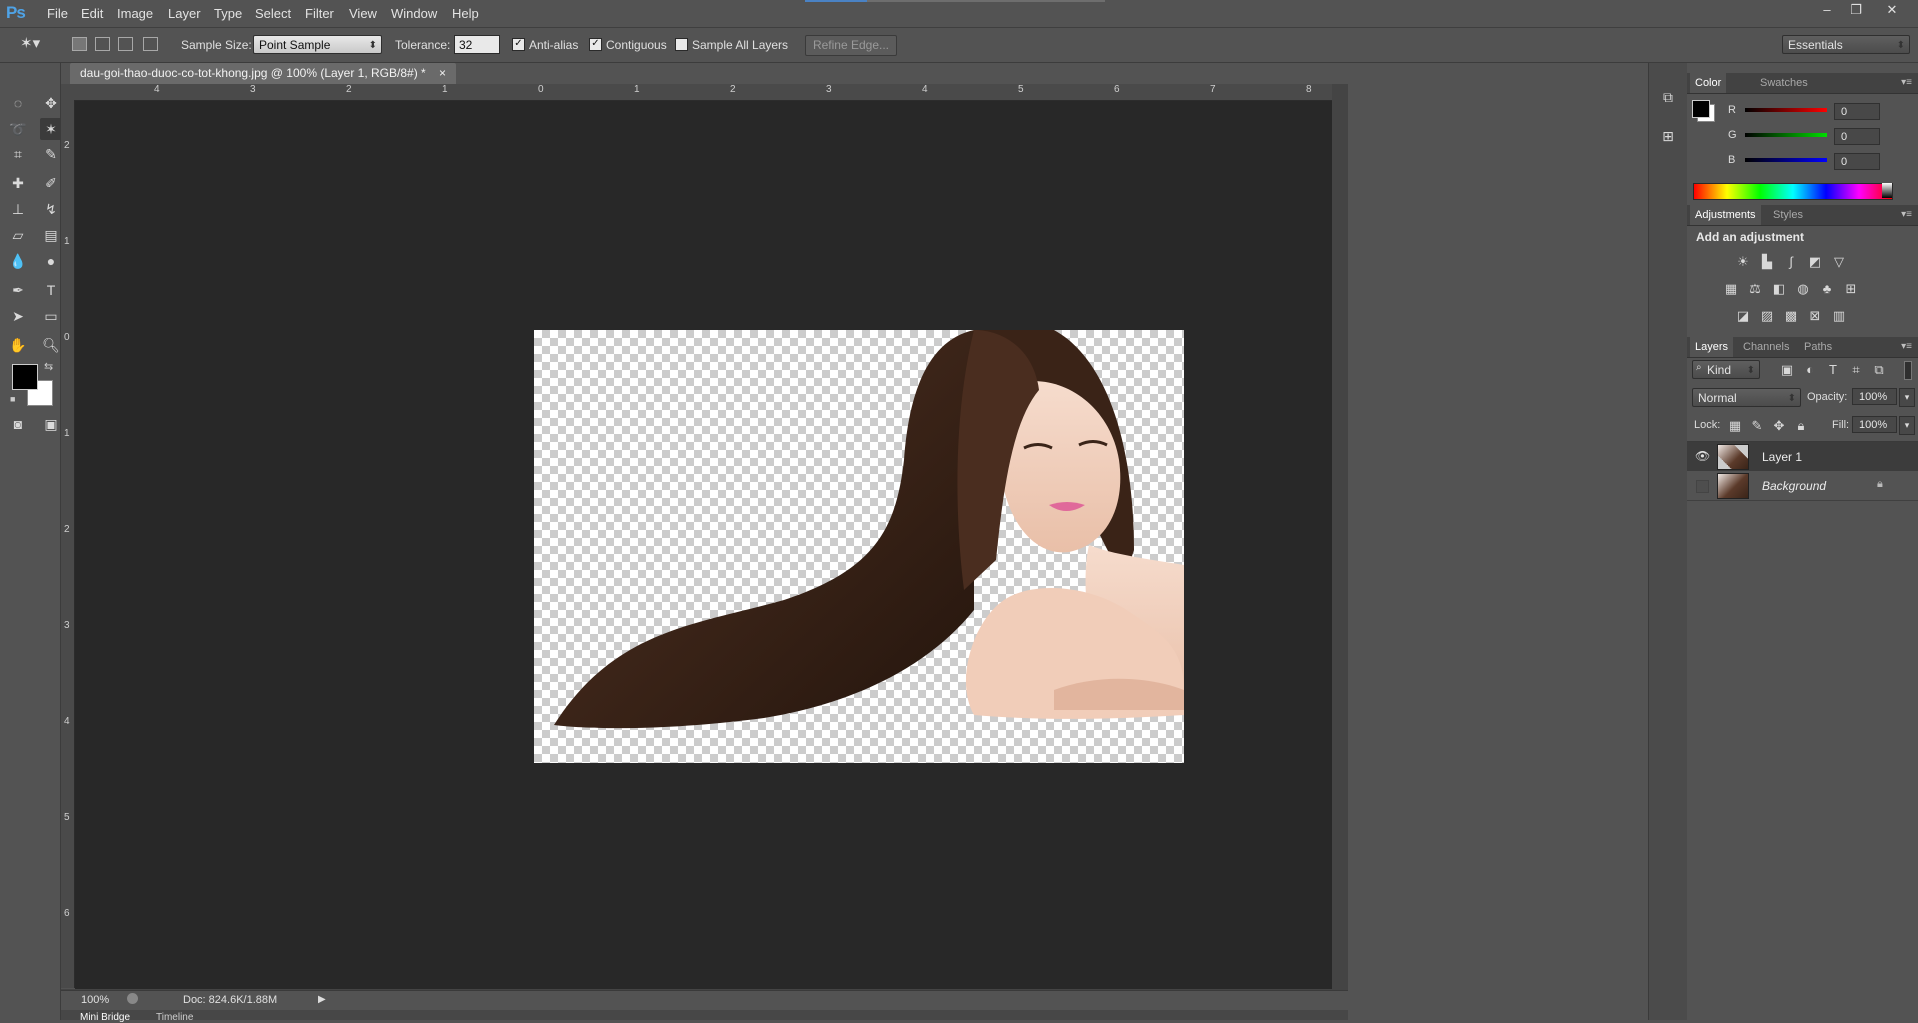  I want to click on color-spectrum-ramp, so click(1793, 191).